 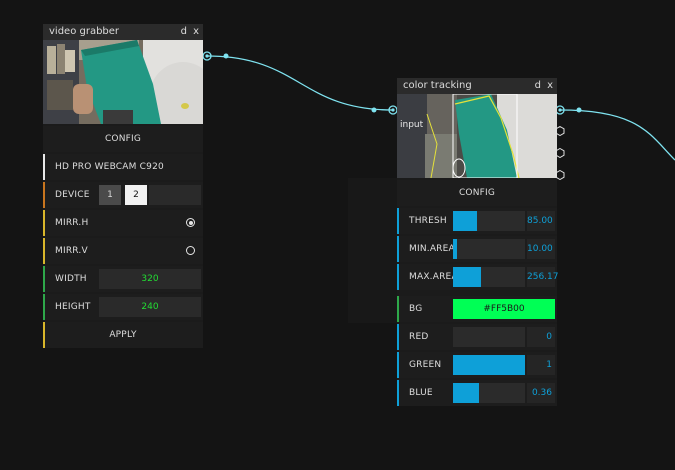 I want to click on wire-output-out, so click(x=617, y=135).